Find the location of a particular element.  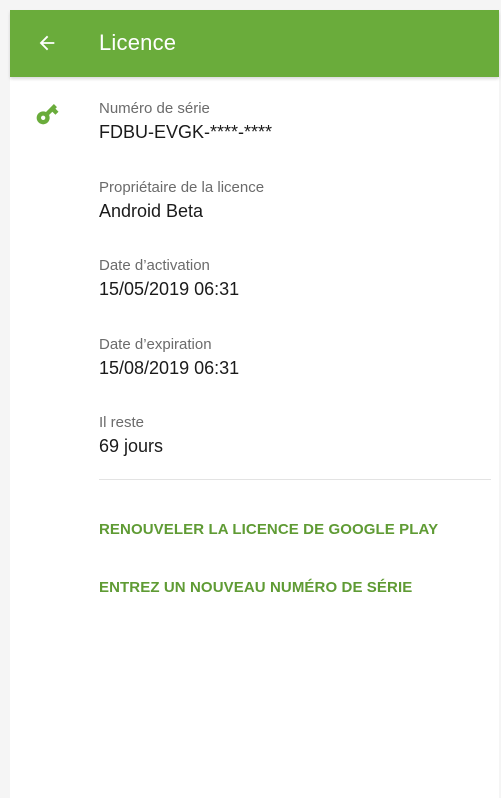

left-edge is located at coordinates (5, 399).